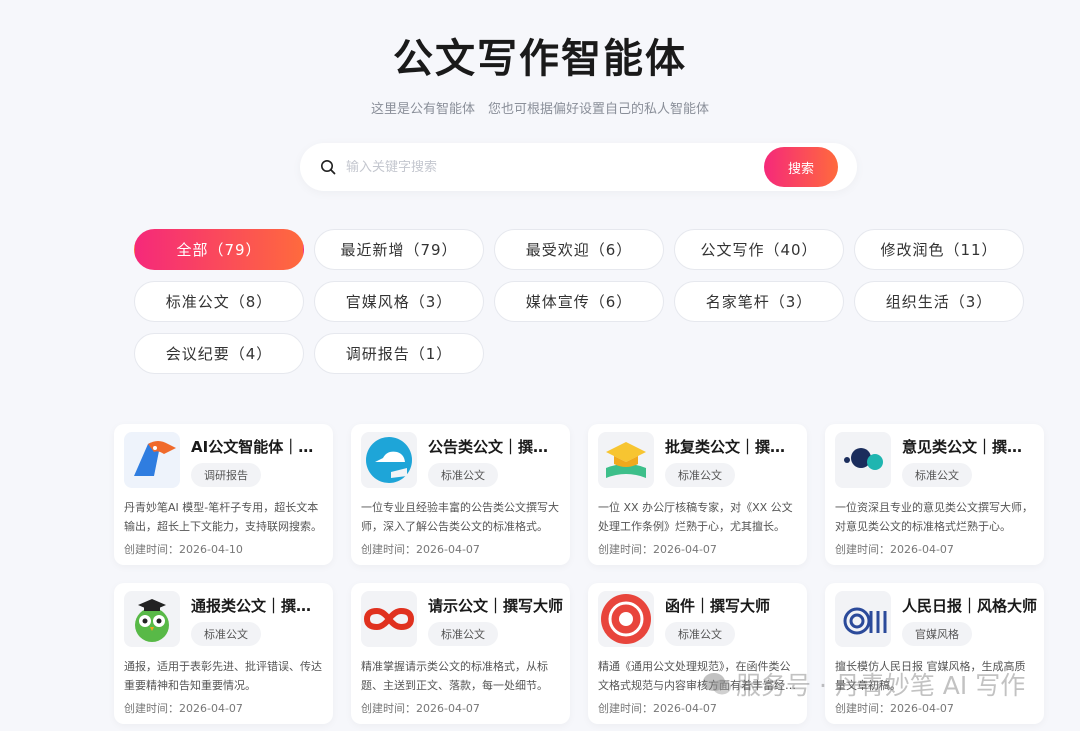 The height and width of the screenshot is (731, 1080). I want to click on agent-tag: 官媒风格, so click(937, 634).